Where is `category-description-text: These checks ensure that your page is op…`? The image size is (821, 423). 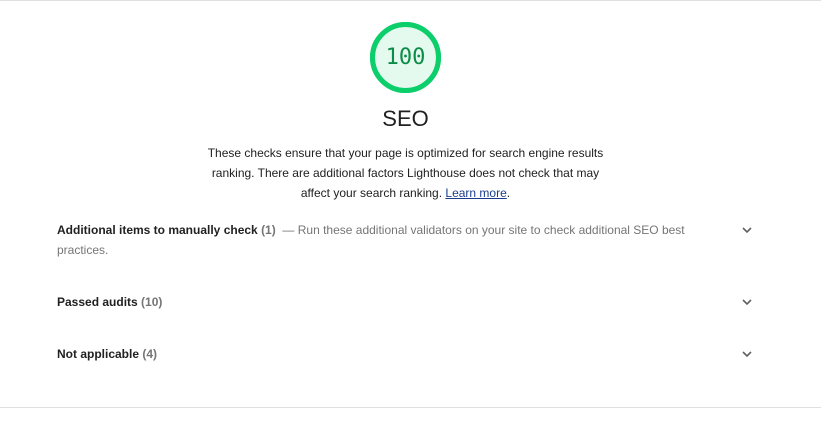
category-description-text: These checks ensure that your page is op… is located at coordinates (405, 173).